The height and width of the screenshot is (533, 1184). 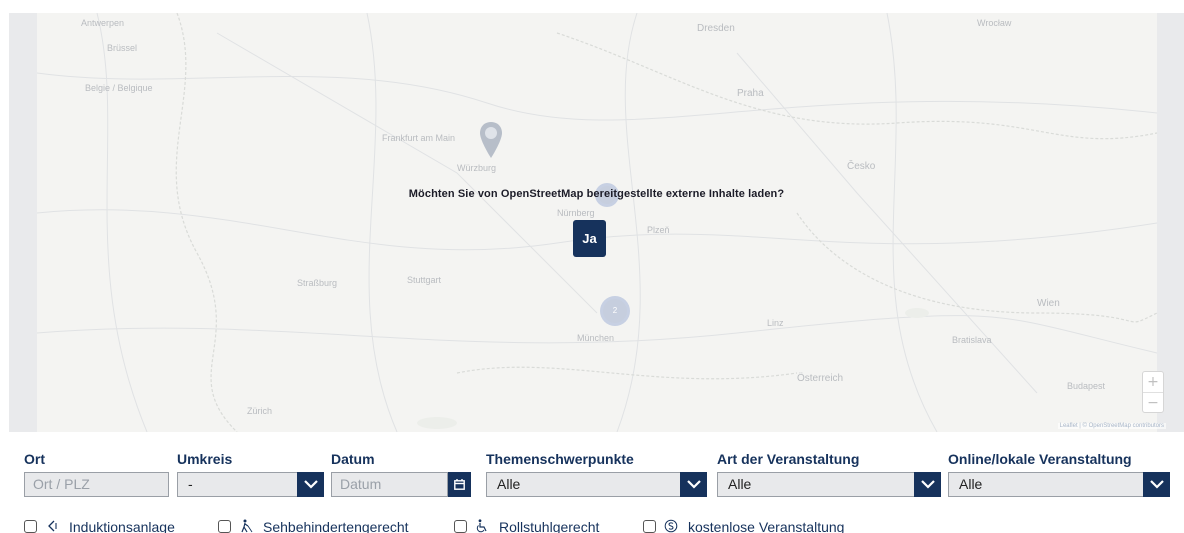 I want to click on checkbox-sehbehindertengerecht: Sehbehindertengerecht, so click(x=318, y=525).